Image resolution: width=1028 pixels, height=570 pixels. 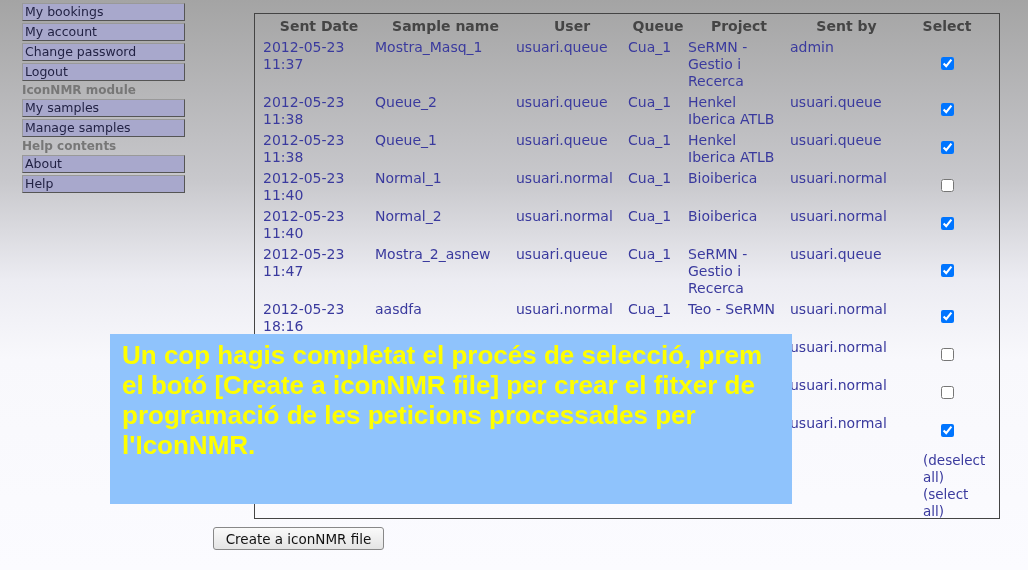 What do you see at coordinates (79, 90) in the screenshot?
I see `sidebar-heading: IconNMR module` at bounding box center [79, 90].